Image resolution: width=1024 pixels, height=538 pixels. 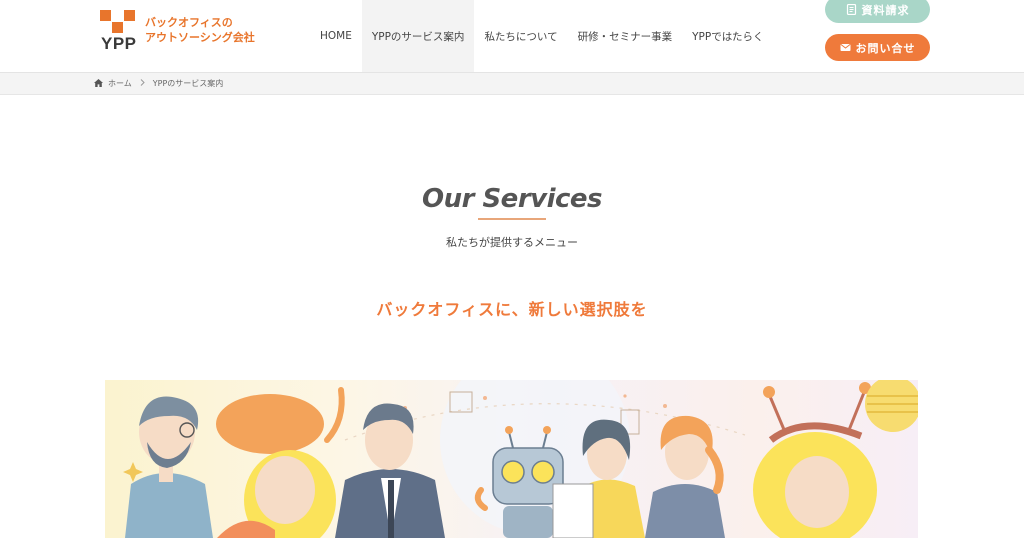 What do you see at coordinates (120, 83) in the screenshot?
I see `breadcrumb-home-link: ホーム` at bounding box center [120, 83].